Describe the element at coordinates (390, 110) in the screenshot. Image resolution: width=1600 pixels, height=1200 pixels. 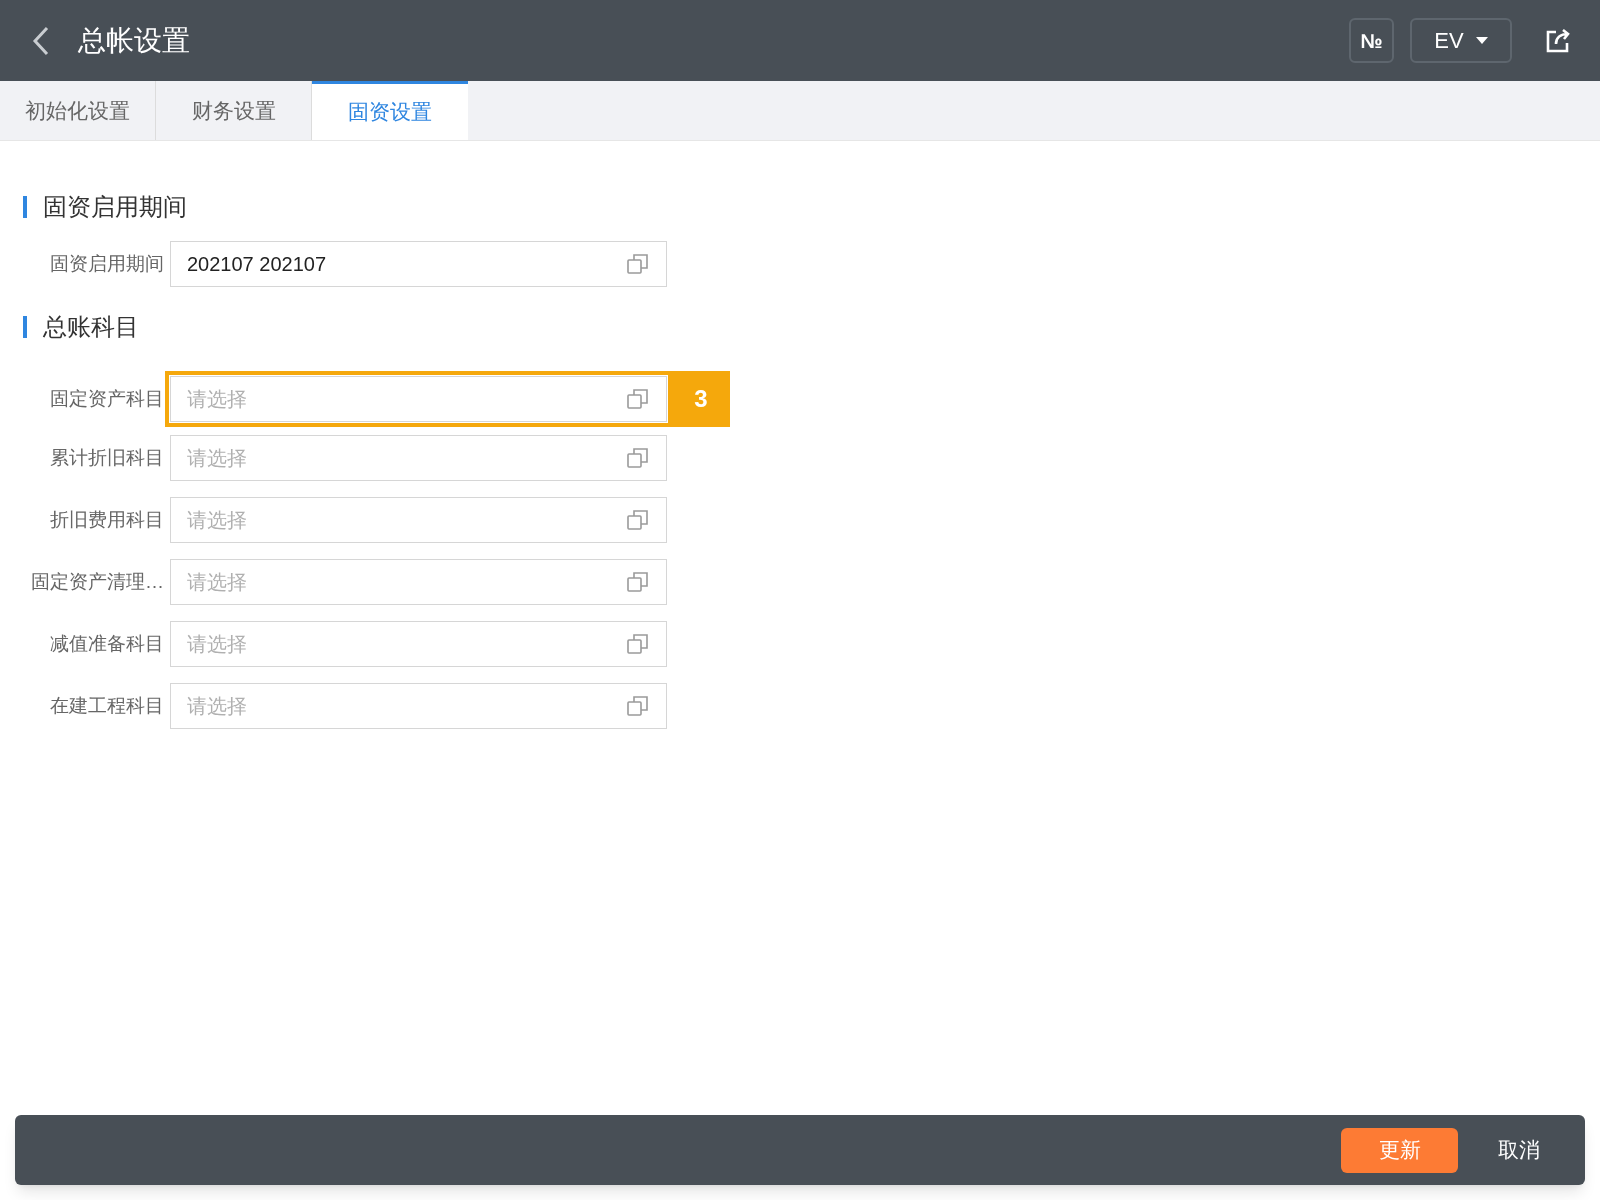
I see `tab: 固资设置` at that location.